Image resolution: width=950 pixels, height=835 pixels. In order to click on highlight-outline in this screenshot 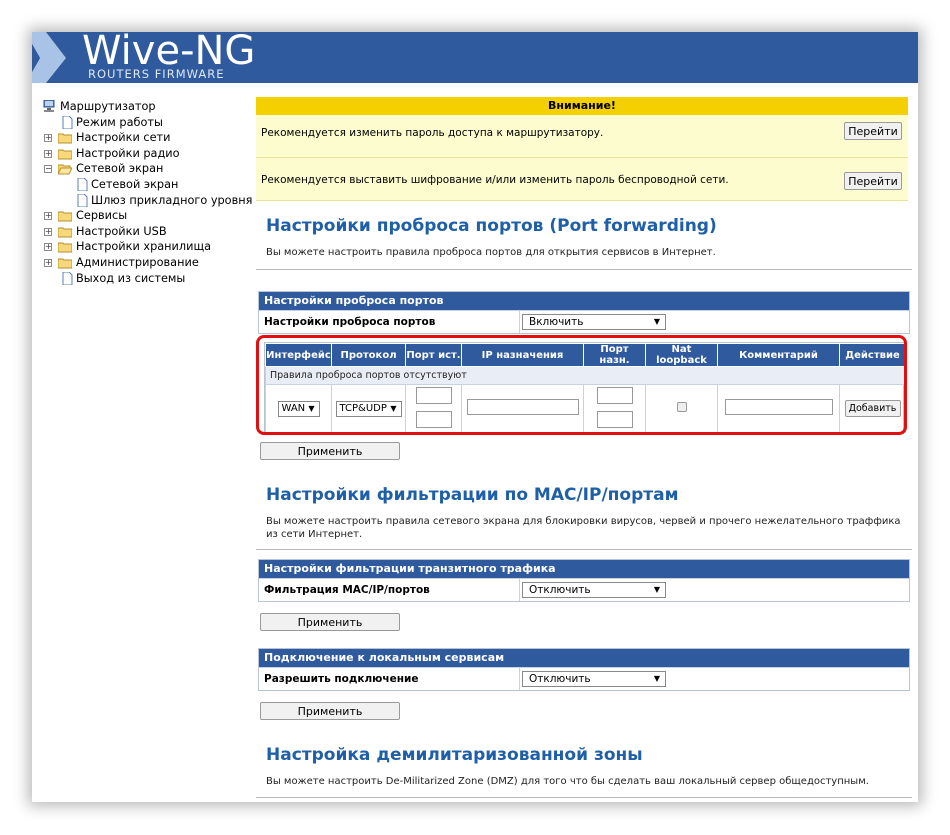, I will do `click(581, 385)`.